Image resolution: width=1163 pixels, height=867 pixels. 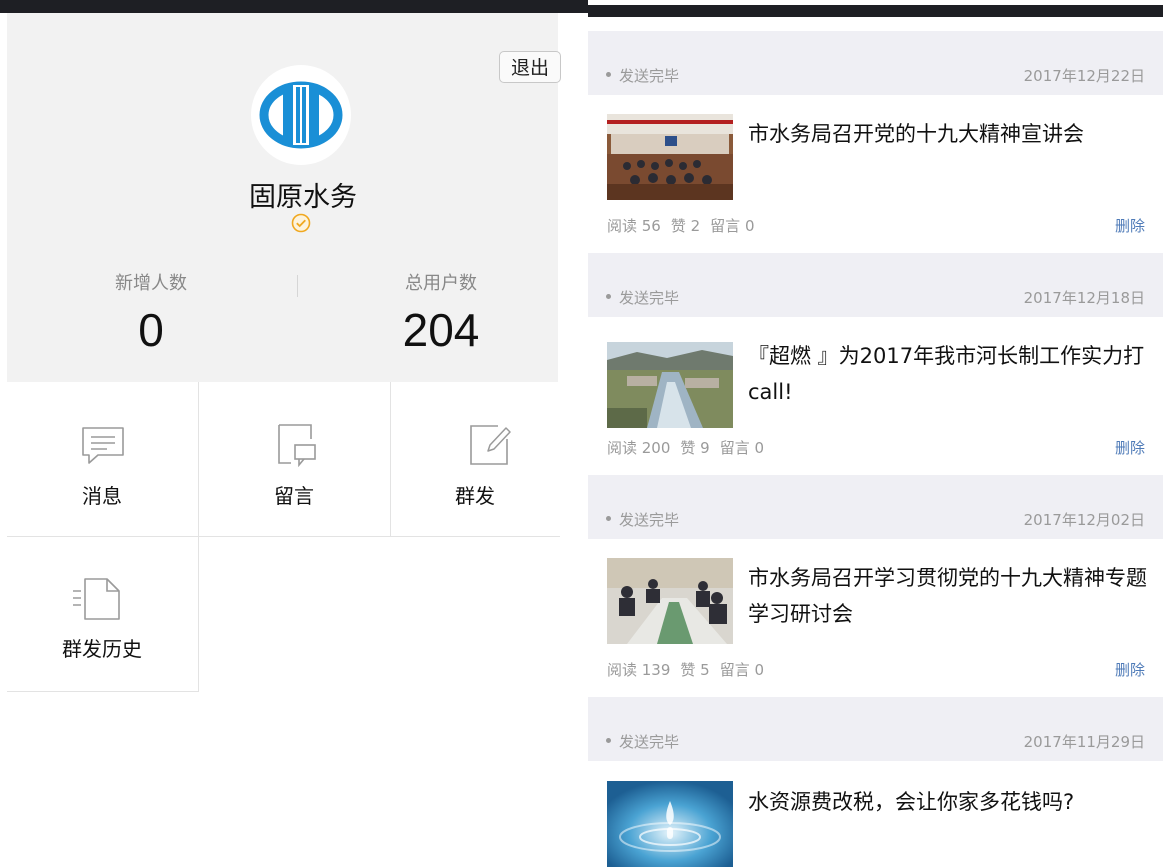 I want to click on menu-broadcast: 群发, so click(x=475, y=459).